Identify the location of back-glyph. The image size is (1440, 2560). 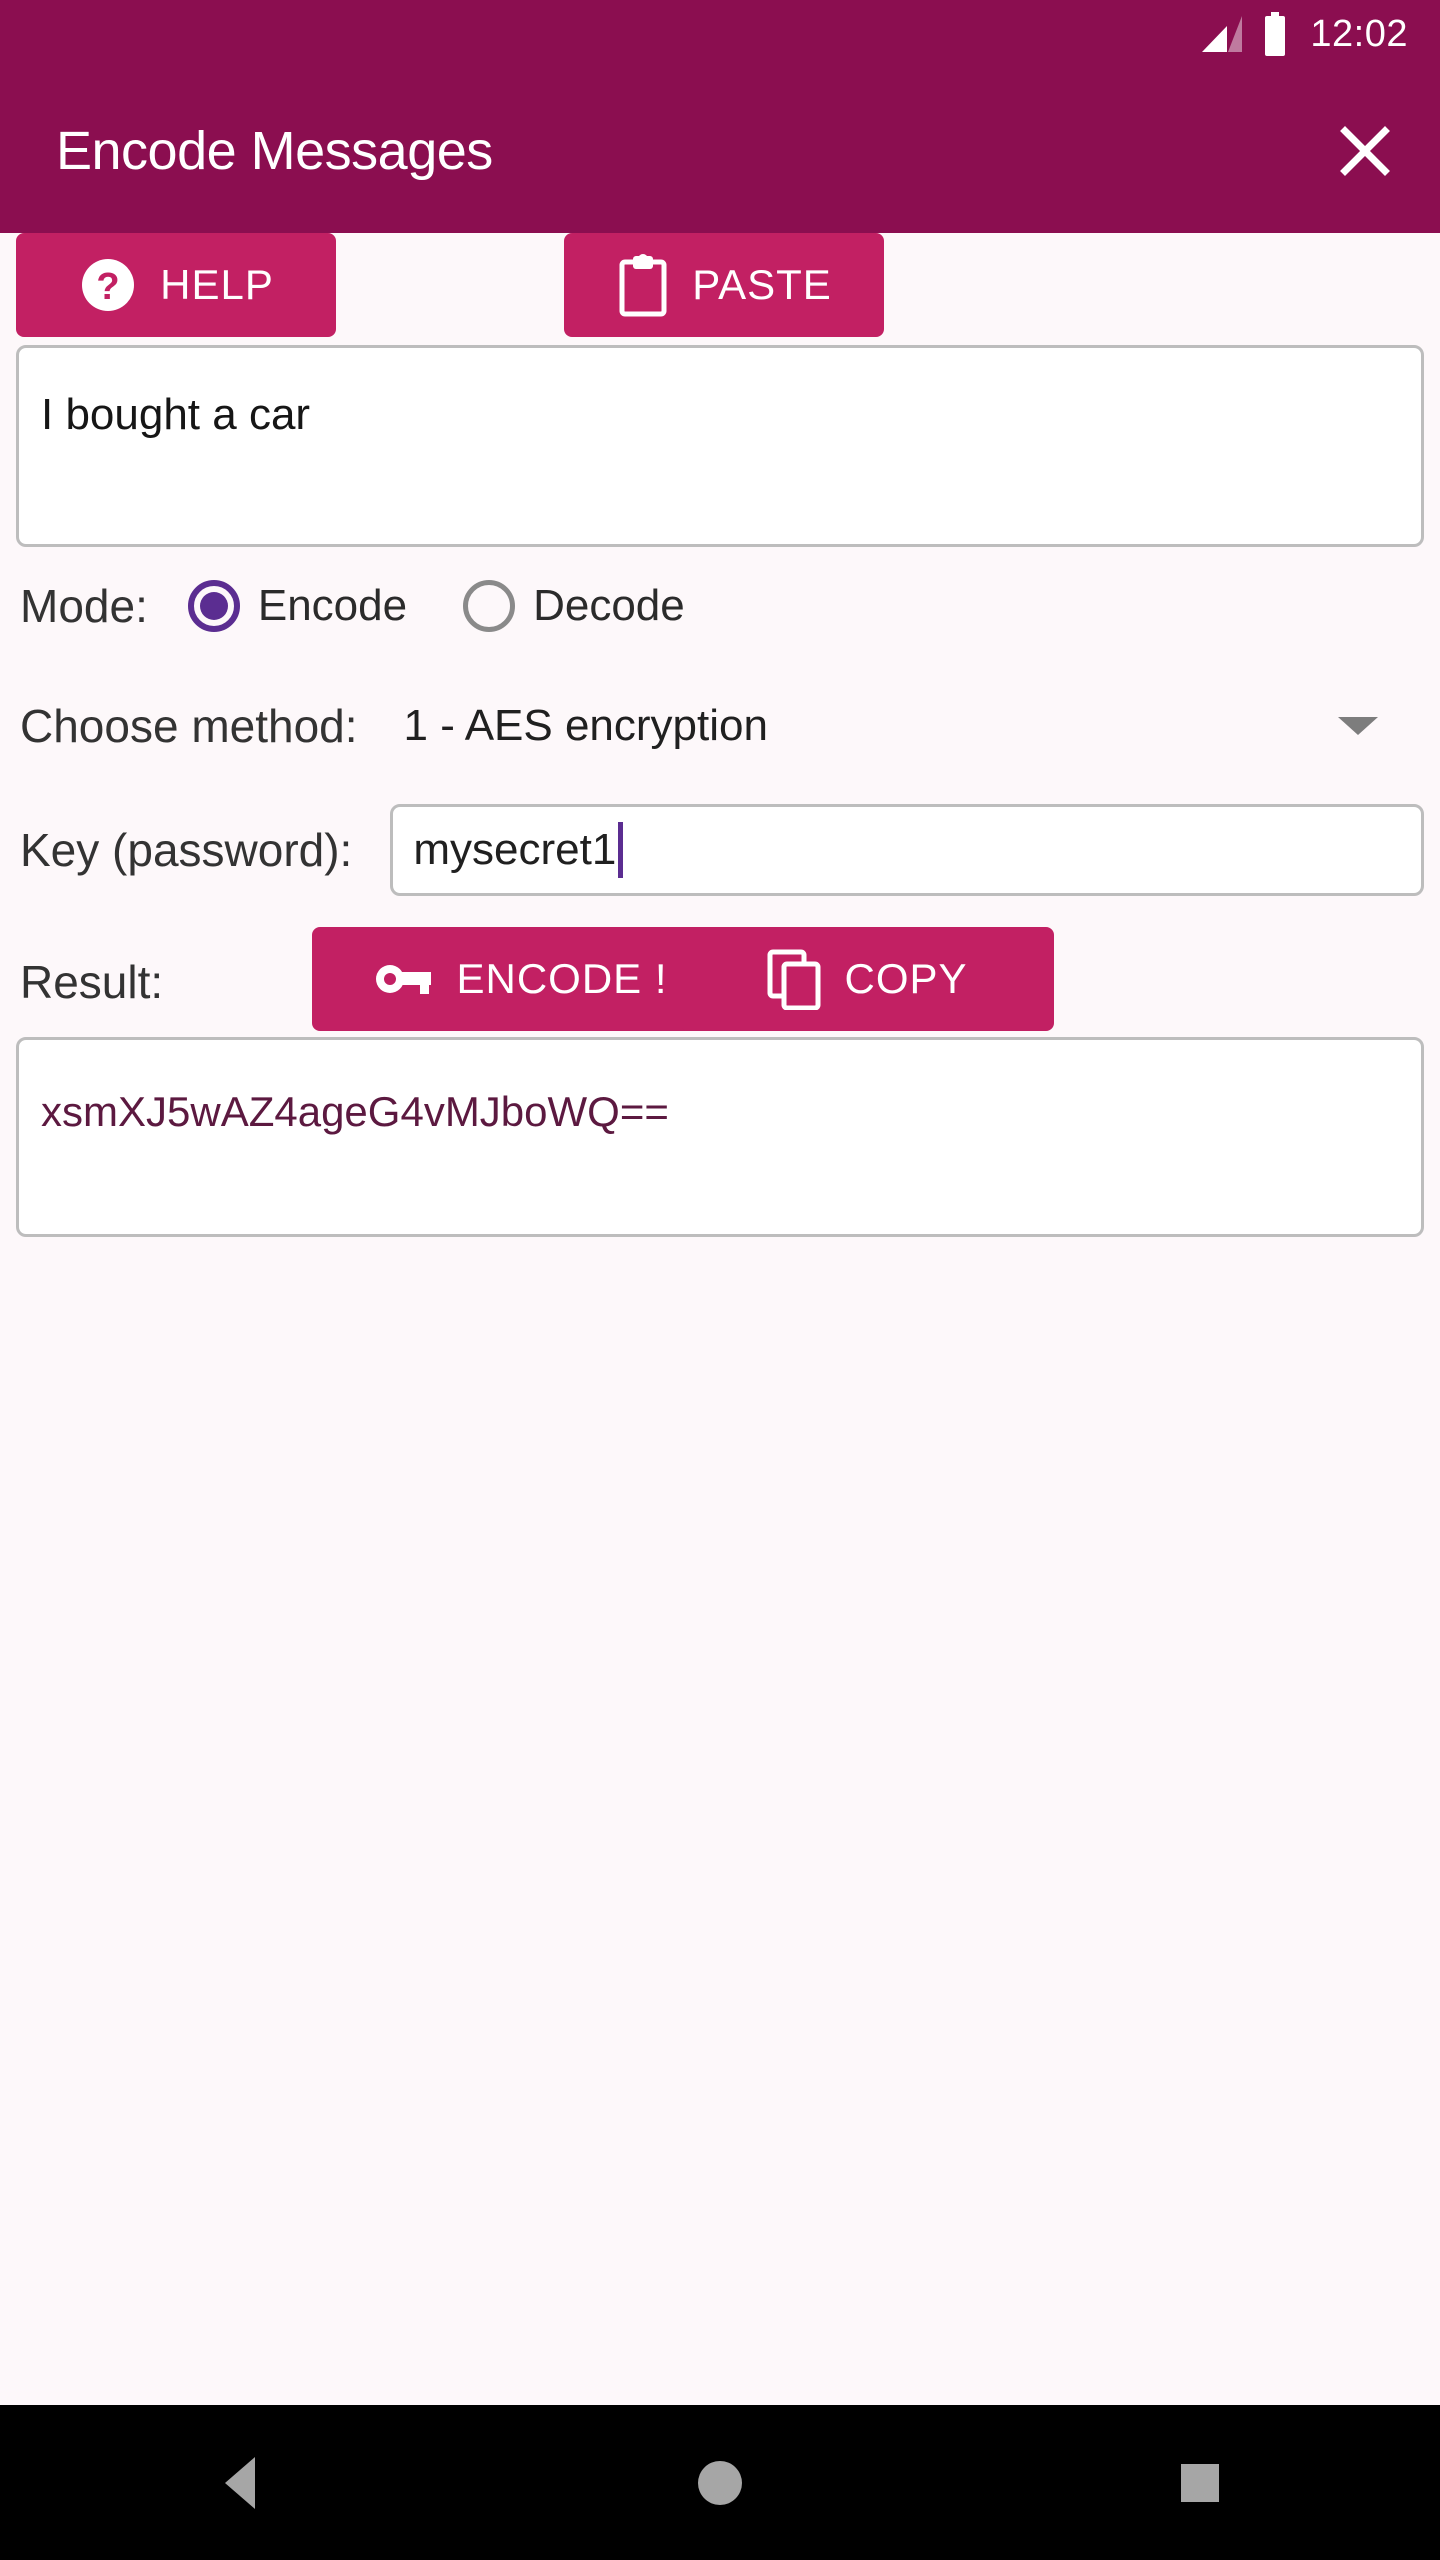
(240, 2482).